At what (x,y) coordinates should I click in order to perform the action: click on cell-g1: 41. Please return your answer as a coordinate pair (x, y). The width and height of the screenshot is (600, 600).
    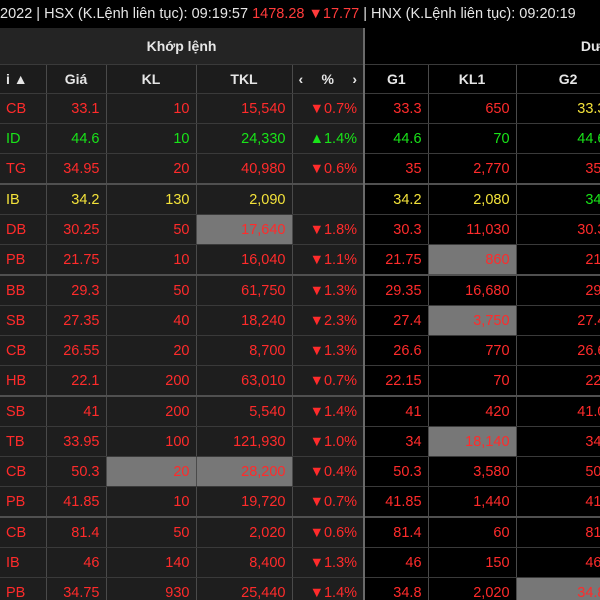
    Looking at the image, I should click on (396, 411).